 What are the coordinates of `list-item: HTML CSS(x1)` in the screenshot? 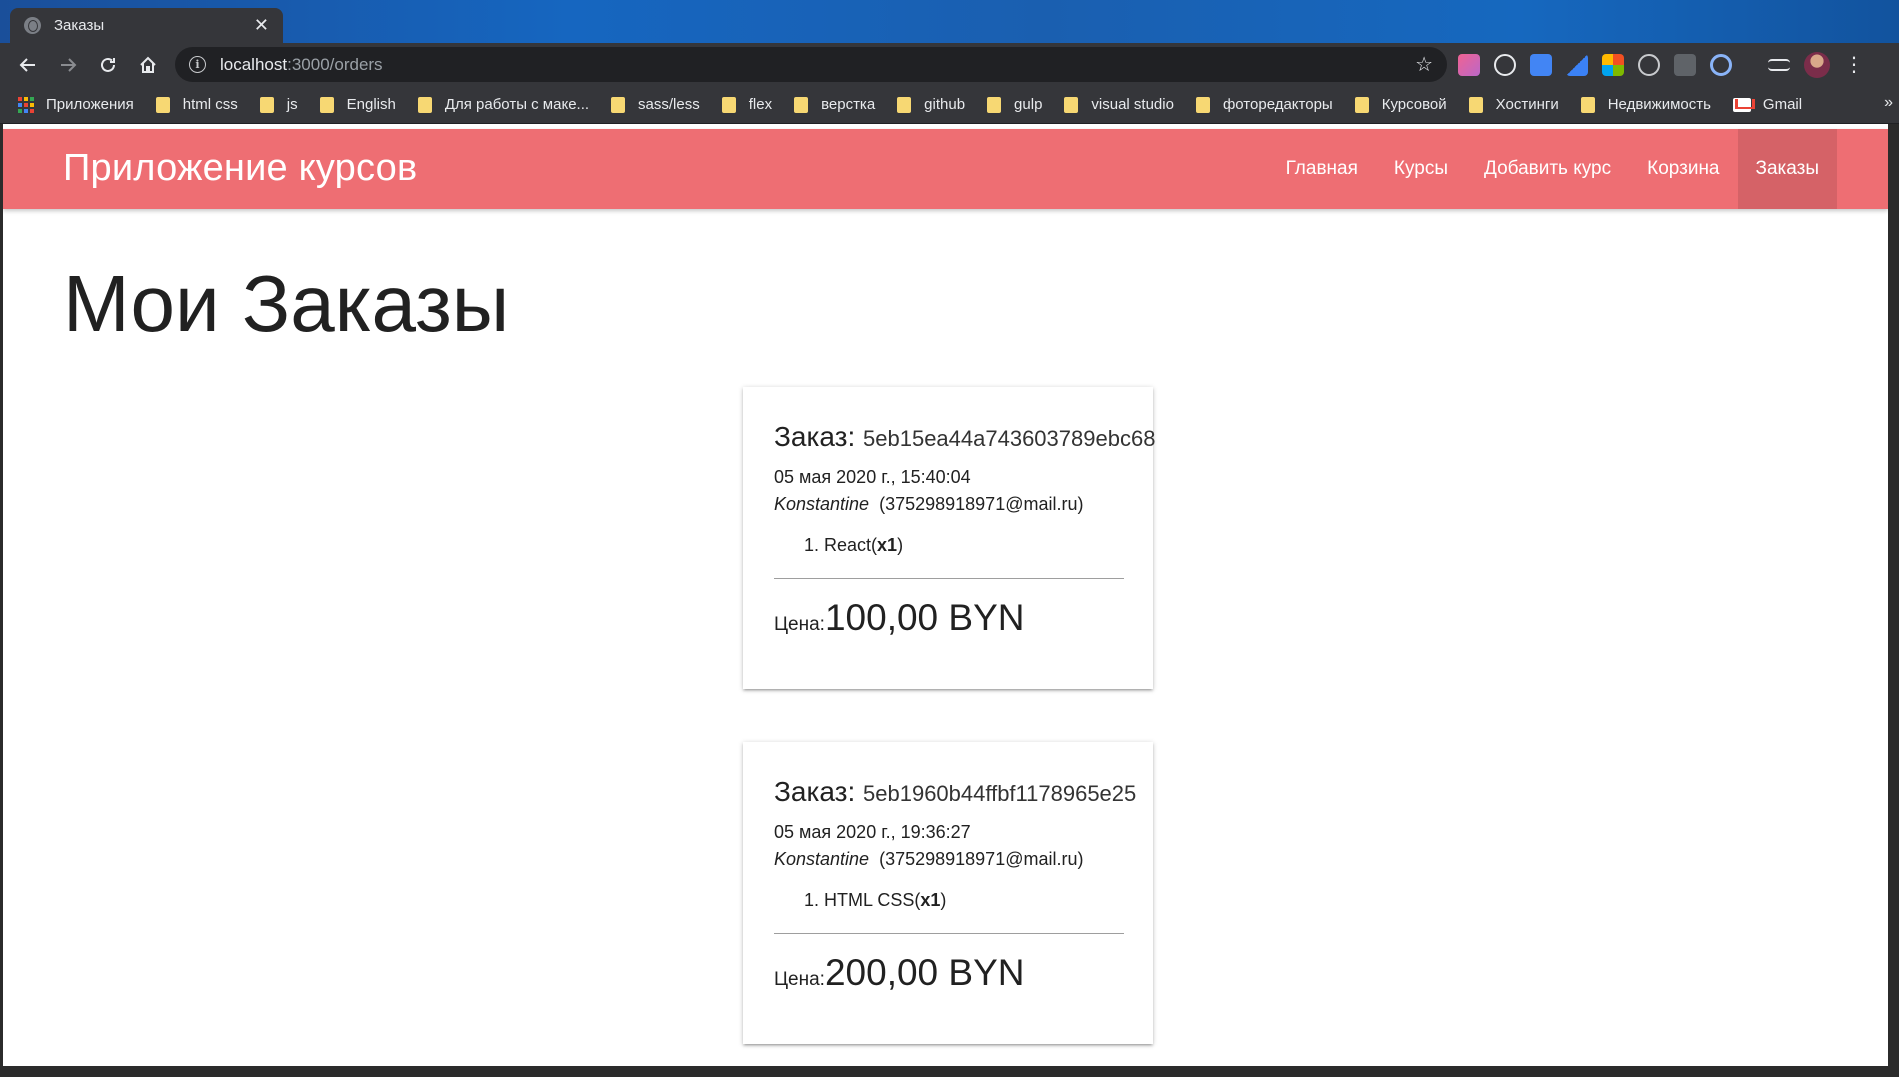 It's located at (973, 900).